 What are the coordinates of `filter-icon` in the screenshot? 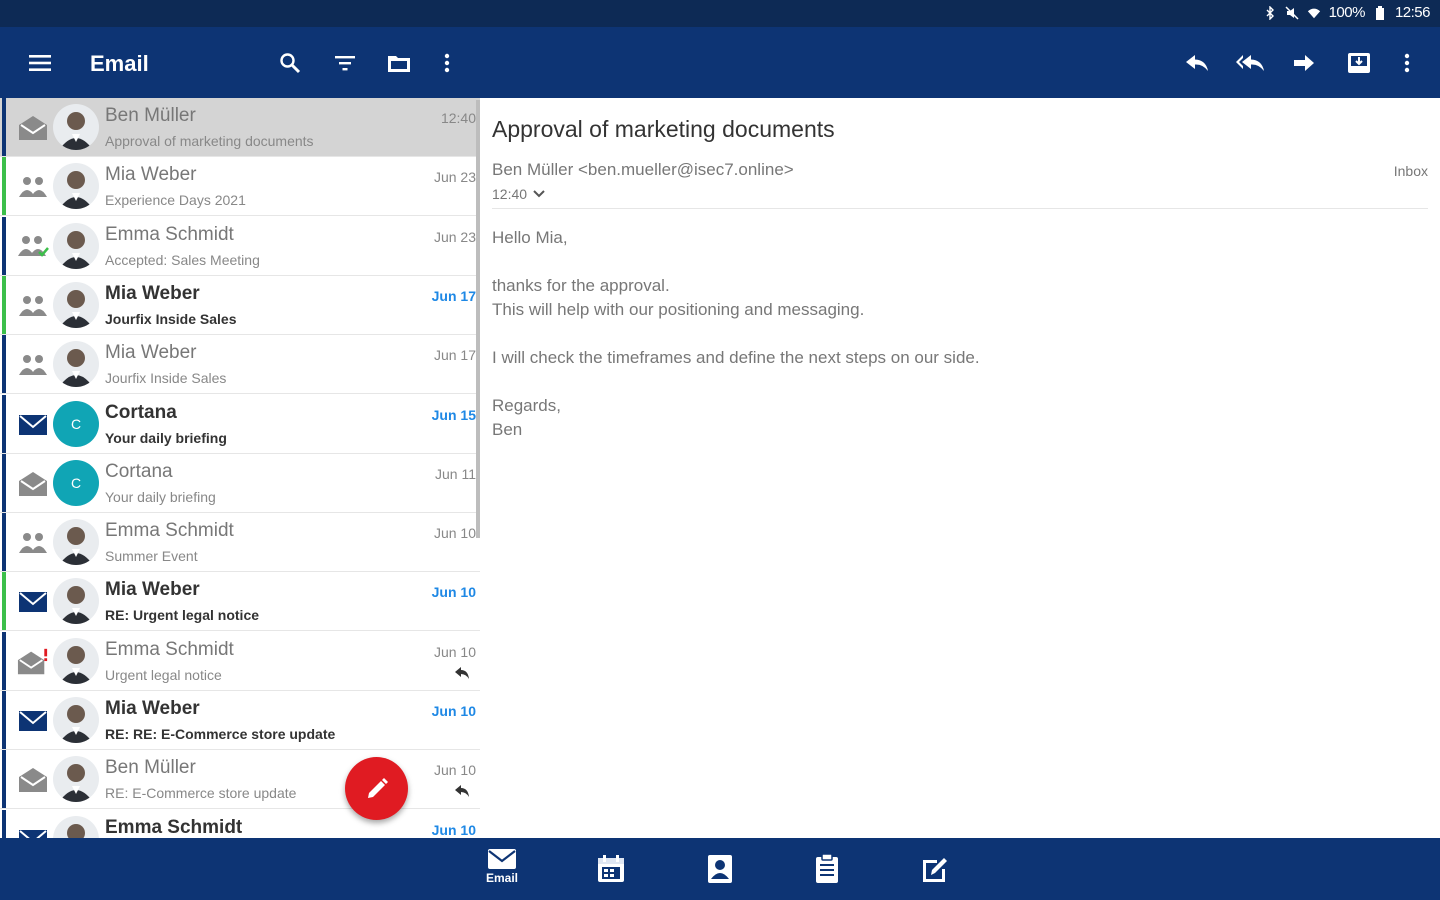 It's located at (345, 63).